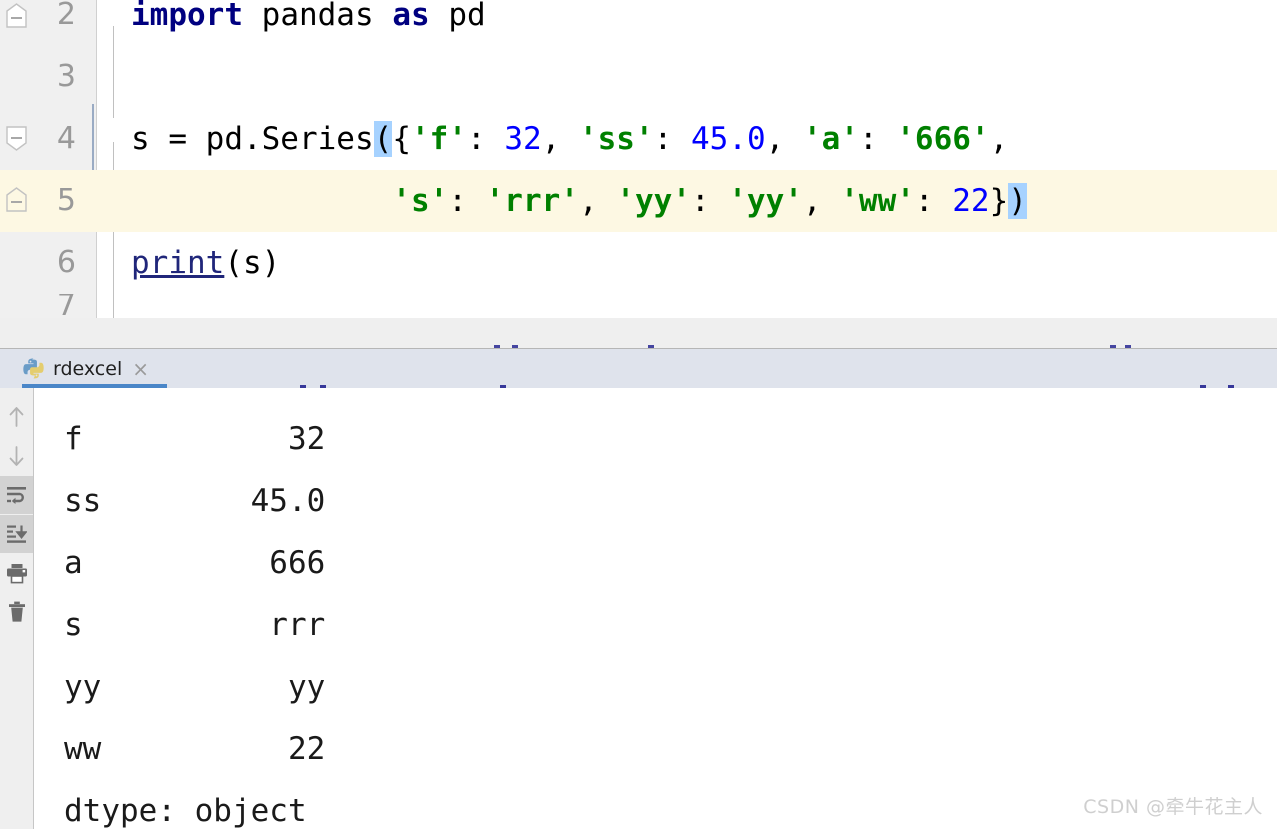  I want to click on scroll-down-button, so click(16, 456).